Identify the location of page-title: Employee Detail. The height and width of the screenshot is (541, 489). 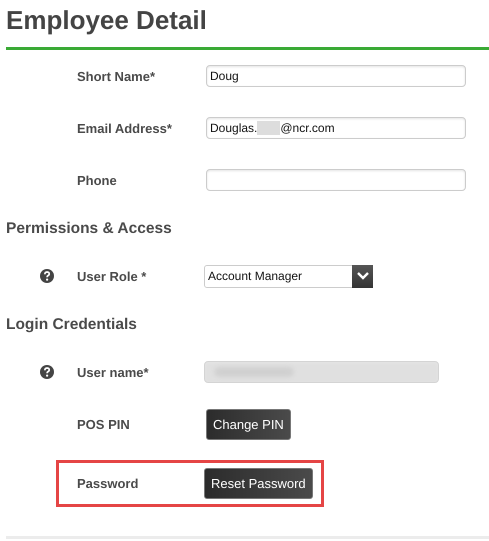
(106, 20).